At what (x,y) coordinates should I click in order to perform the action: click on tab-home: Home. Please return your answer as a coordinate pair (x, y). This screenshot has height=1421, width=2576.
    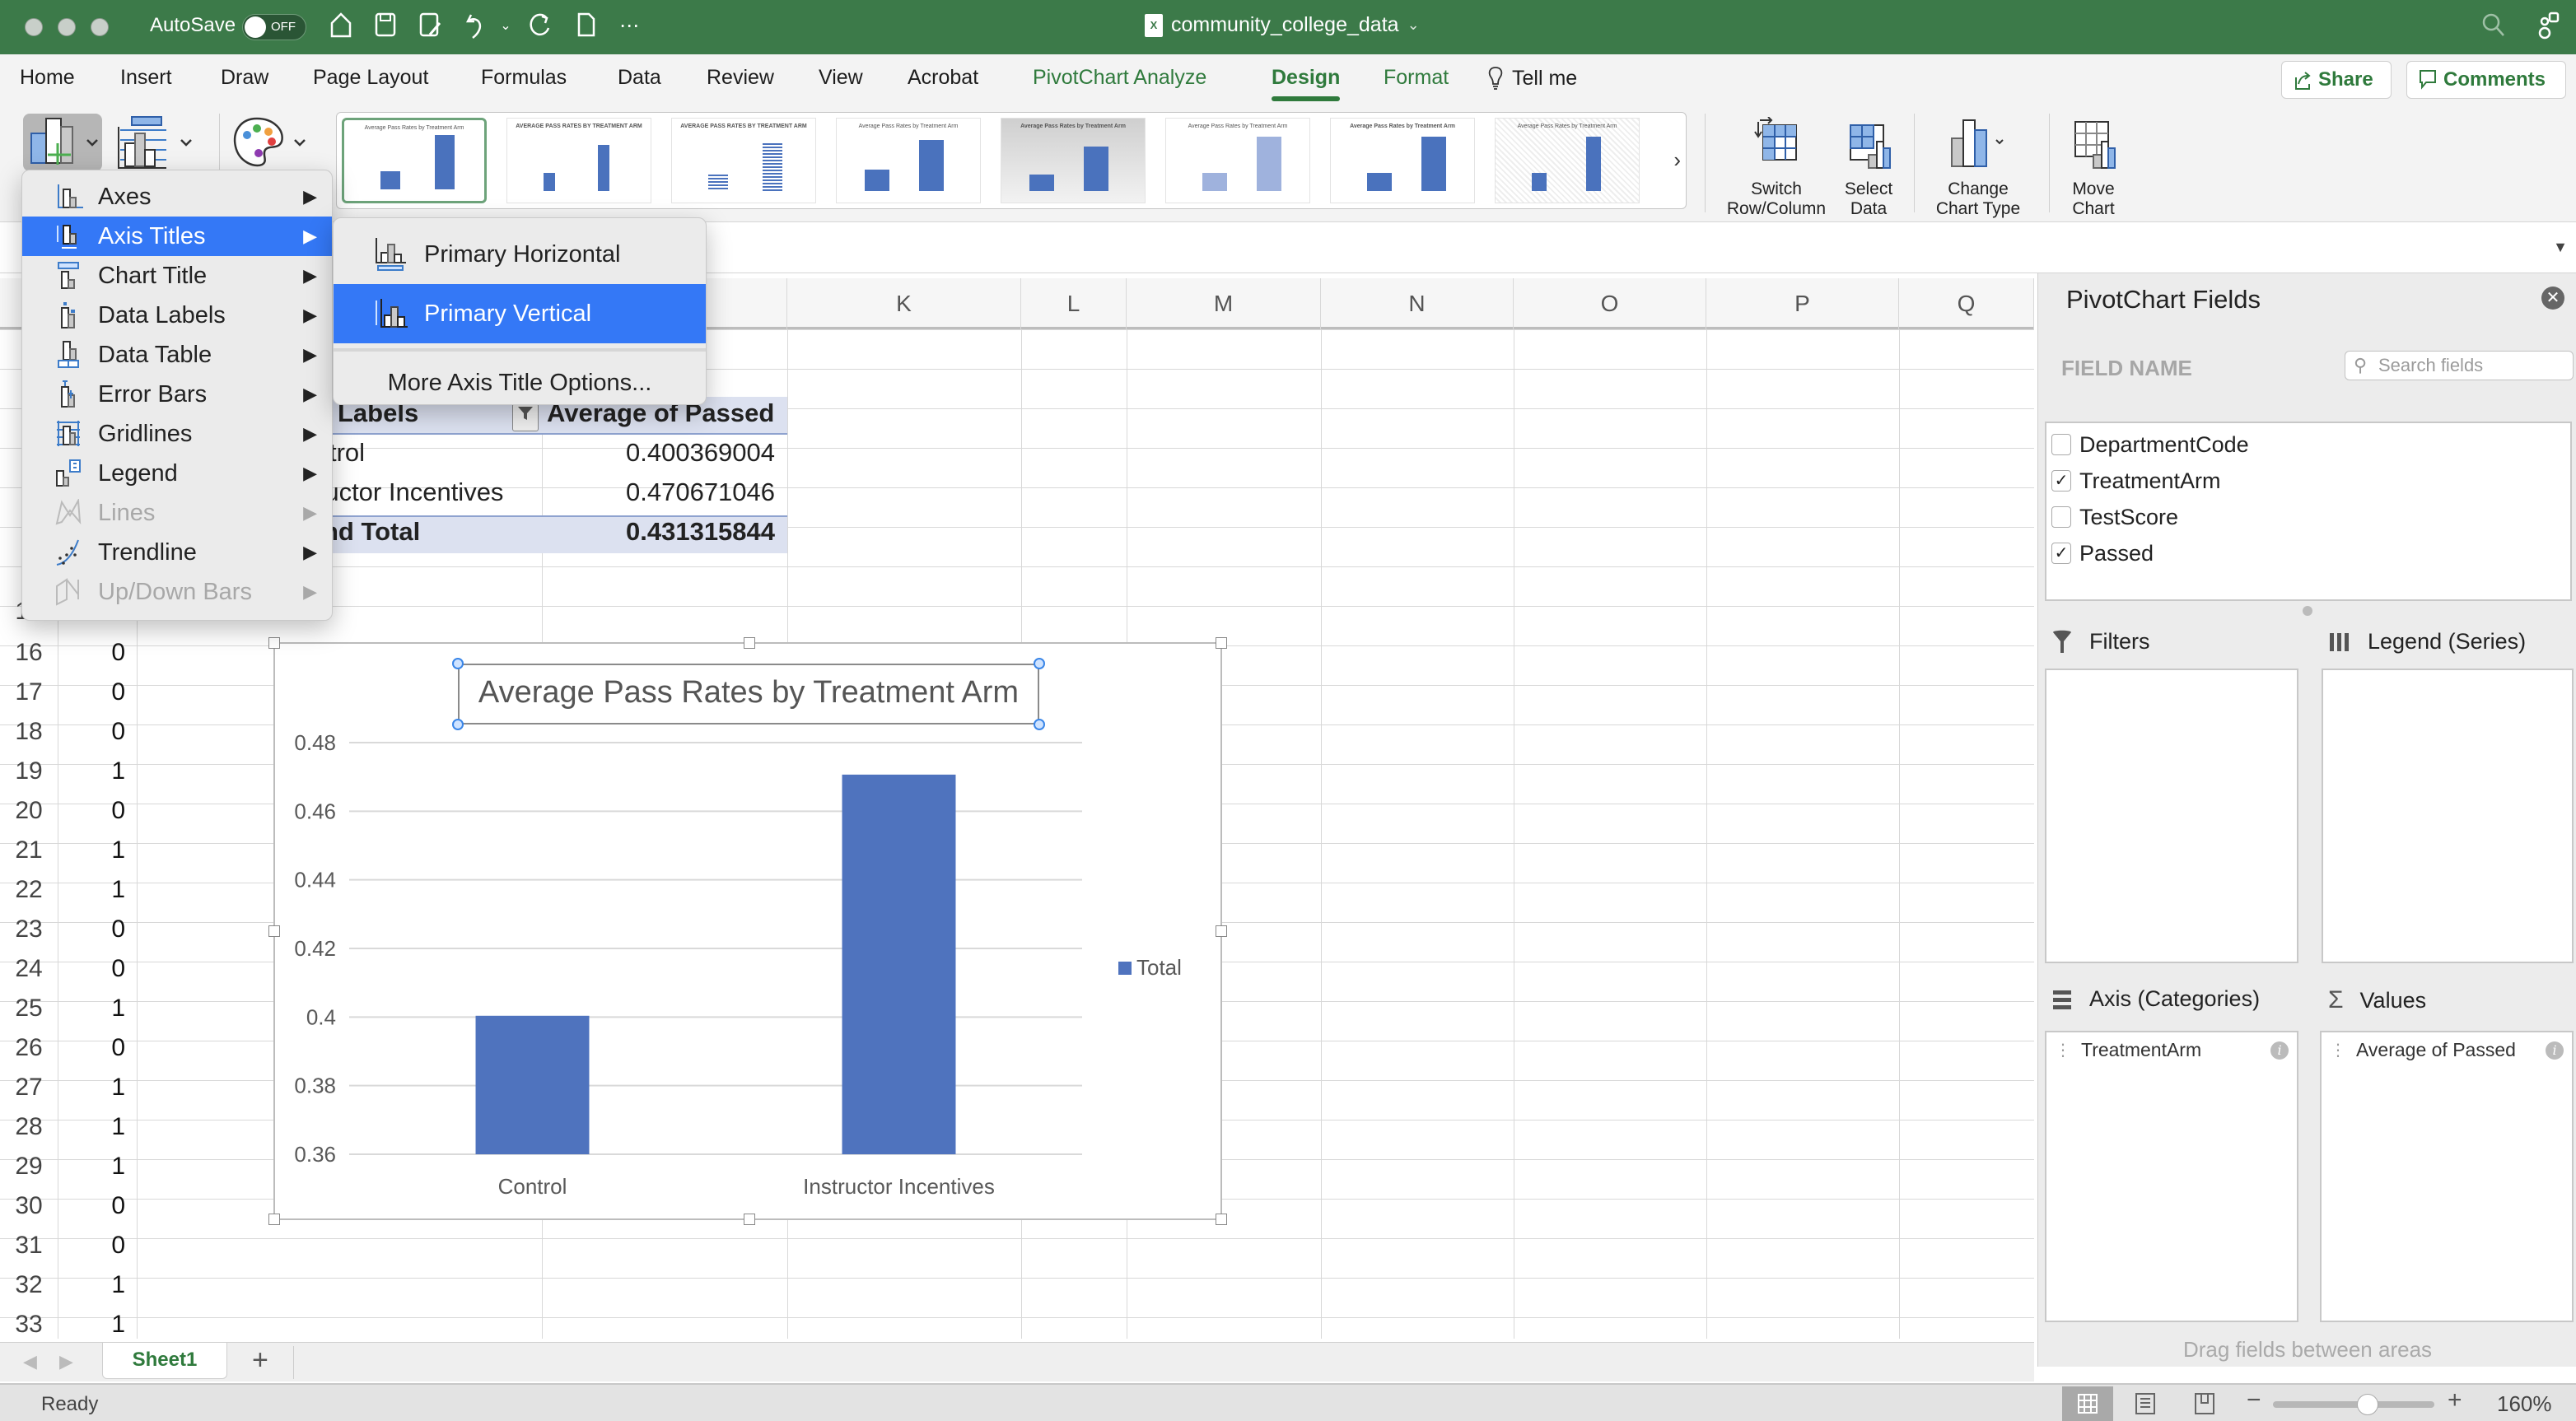
    Looking at the image, I should click on (47, 78).